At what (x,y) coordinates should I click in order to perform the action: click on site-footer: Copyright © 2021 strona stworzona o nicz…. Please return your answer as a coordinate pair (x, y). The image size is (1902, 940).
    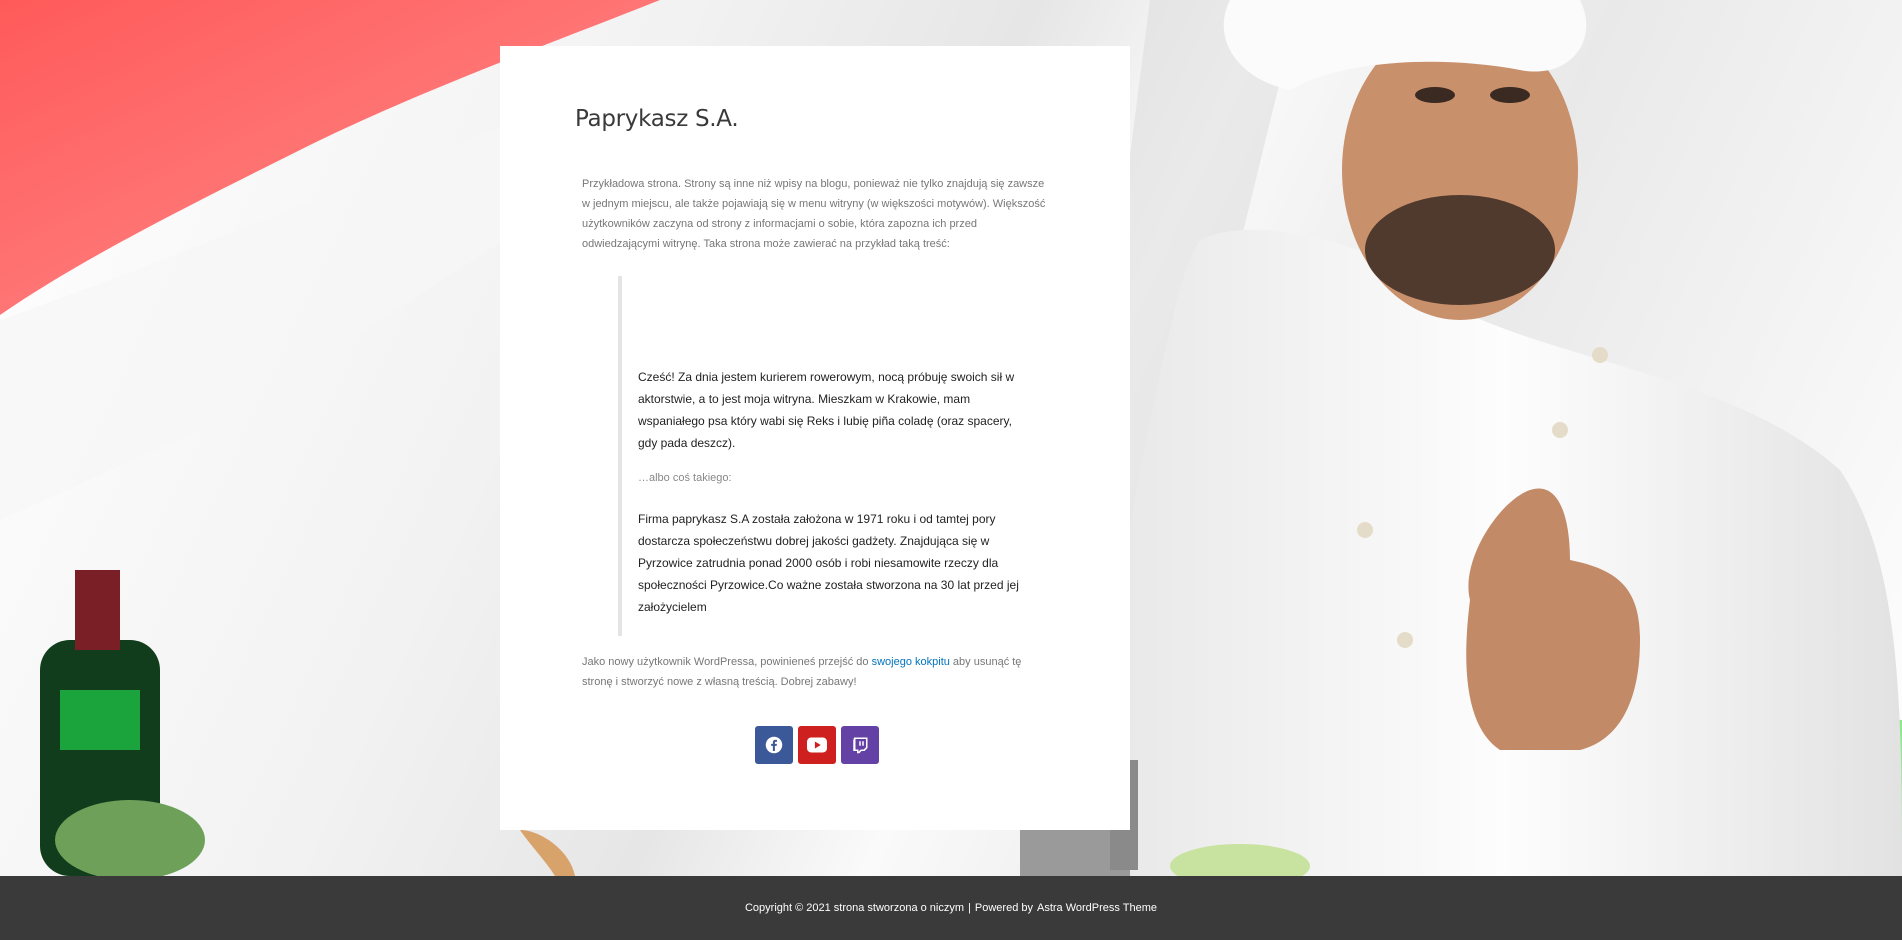
    Looking at the image, I should click on (951, 908).